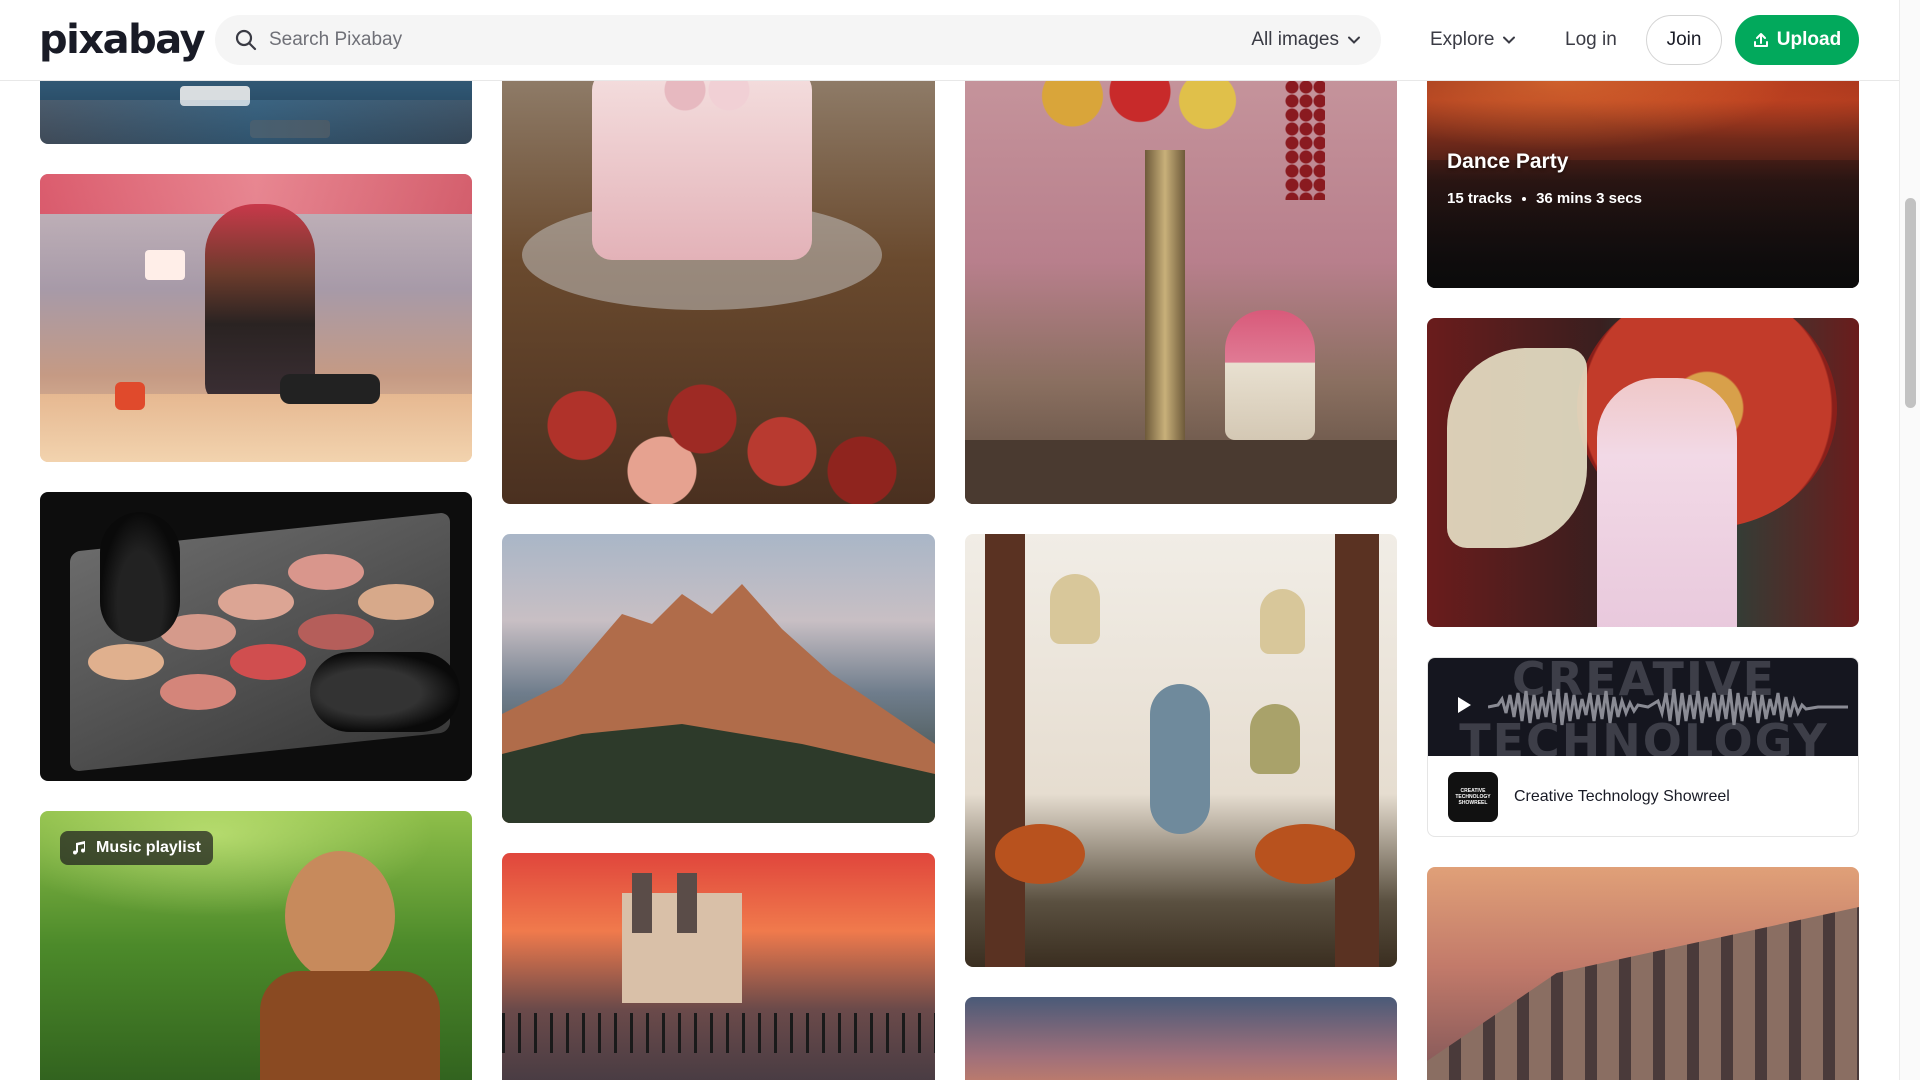  I want to click on join-button: Join, so click(1684, 40).